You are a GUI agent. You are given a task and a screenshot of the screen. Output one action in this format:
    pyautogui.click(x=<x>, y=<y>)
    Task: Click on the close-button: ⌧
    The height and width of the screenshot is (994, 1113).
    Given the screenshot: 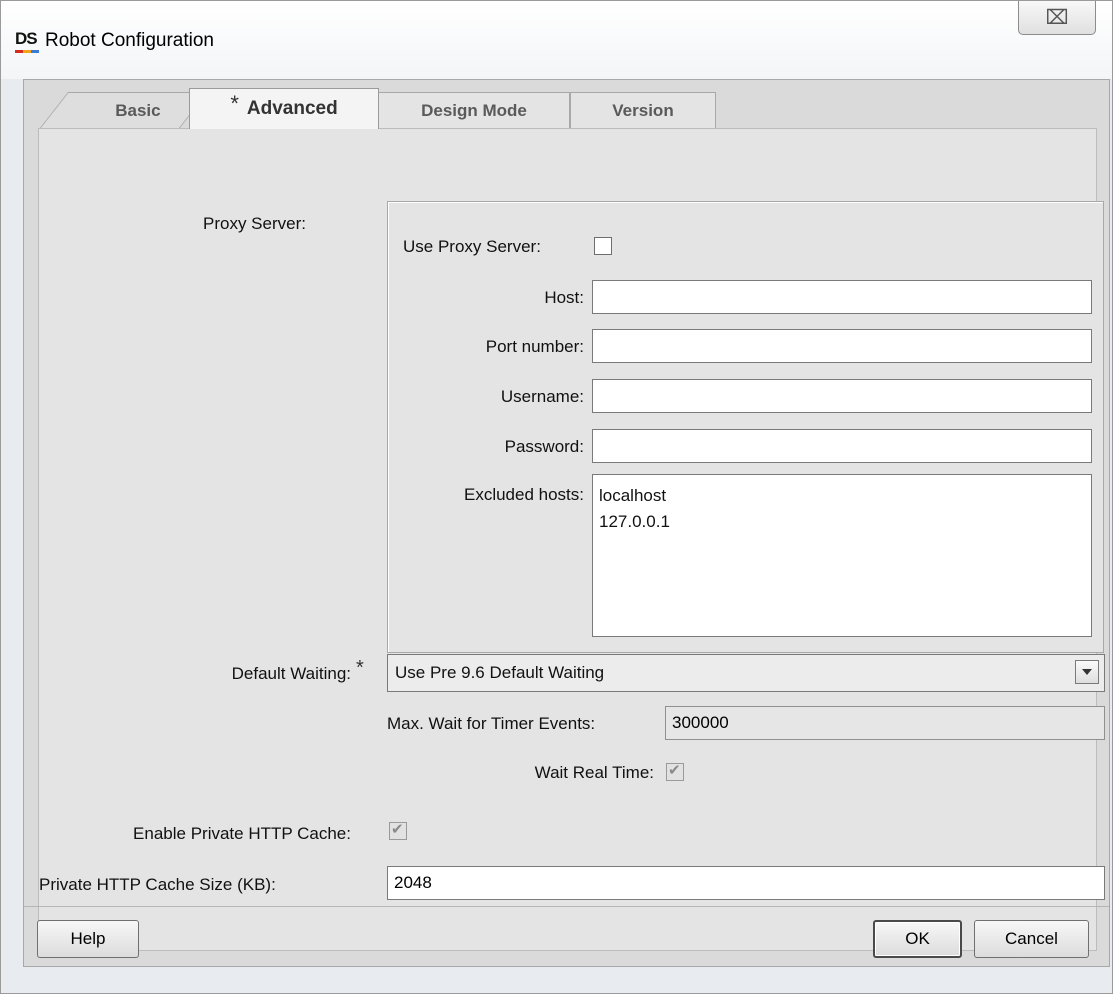 What is the action you would take?
    pyautogui.click(x=1057, y=18)
    